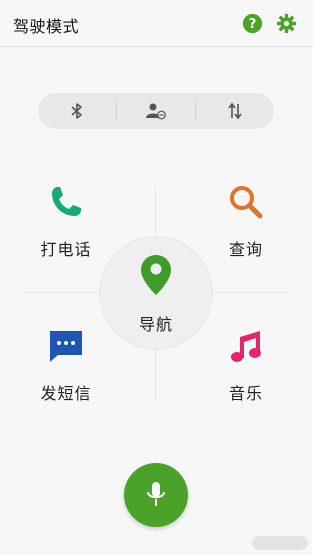 The width and height of the screenshot is (320, 555). Describe the element at coordinates (156, 23) in the screenshot. I see `app-header: 驾驶模式 ?` at that location.